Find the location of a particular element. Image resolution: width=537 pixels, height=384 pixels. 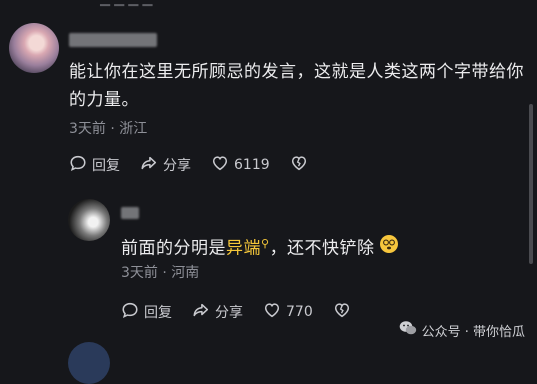

comment-actions: 回复 分享 6119 is located at coordinates (188, 165).